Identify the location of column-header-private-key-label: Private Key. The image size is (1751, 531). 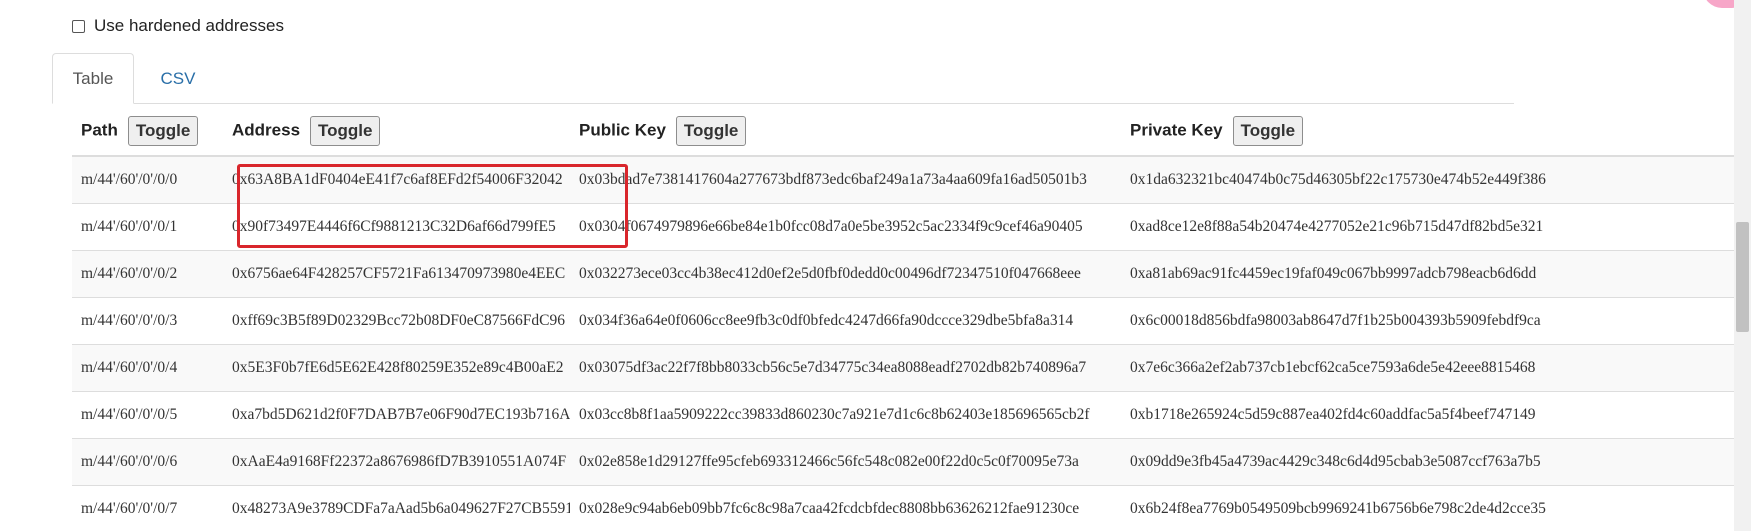
(1176, 129).